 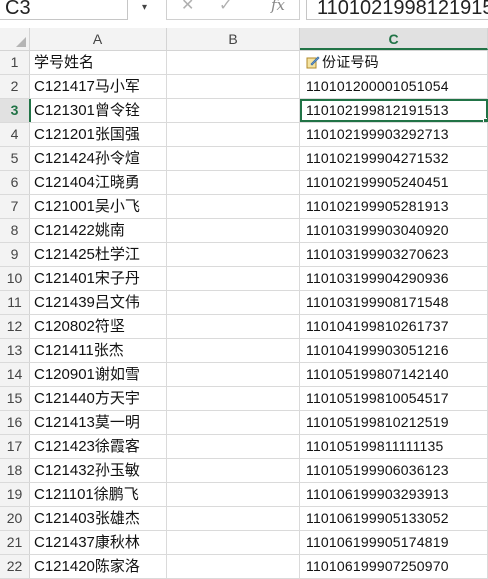 What do you see at coordinates (397, 10) in the screenshot?
I see `formula-input: 110102199812191513` at bounding box center [397, 10].